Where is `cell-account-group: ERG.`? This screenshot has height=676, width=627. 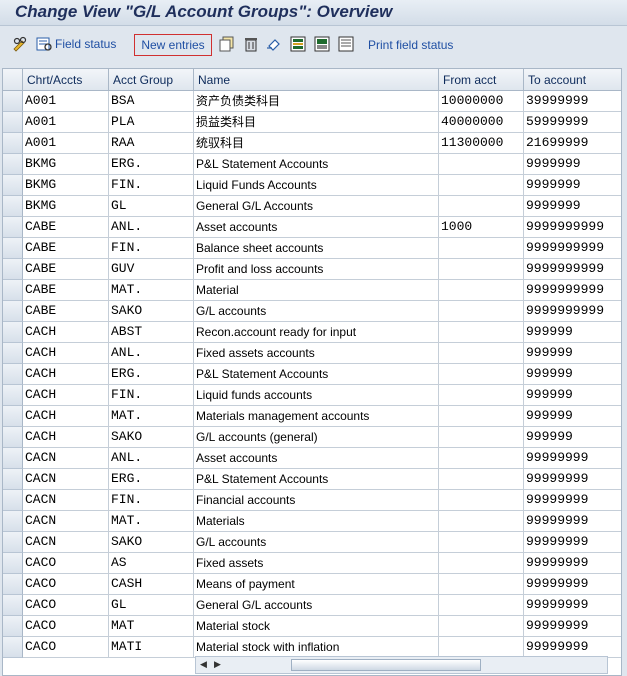 cell-account-group: ERG. is located at coordinates (151, 374).